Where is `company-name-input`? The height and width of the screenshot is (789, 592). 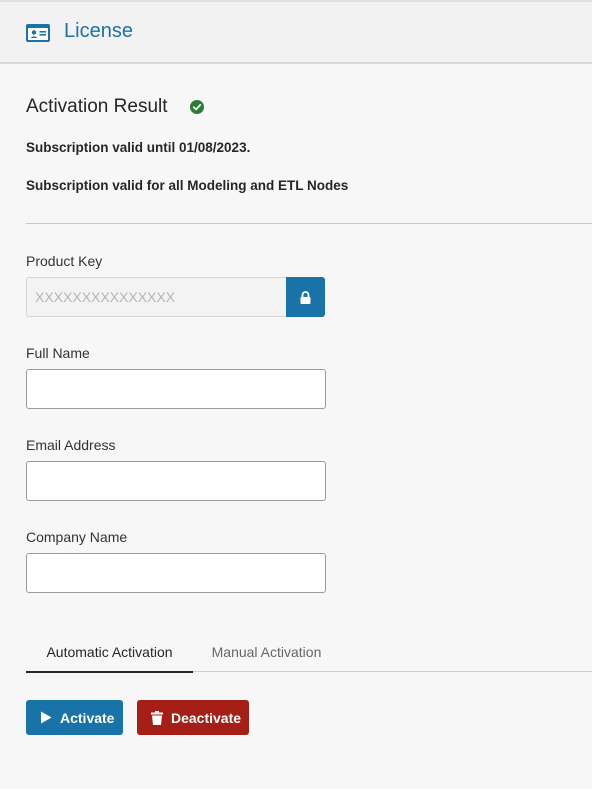 company-name-input is located at coordinates (176, 573).